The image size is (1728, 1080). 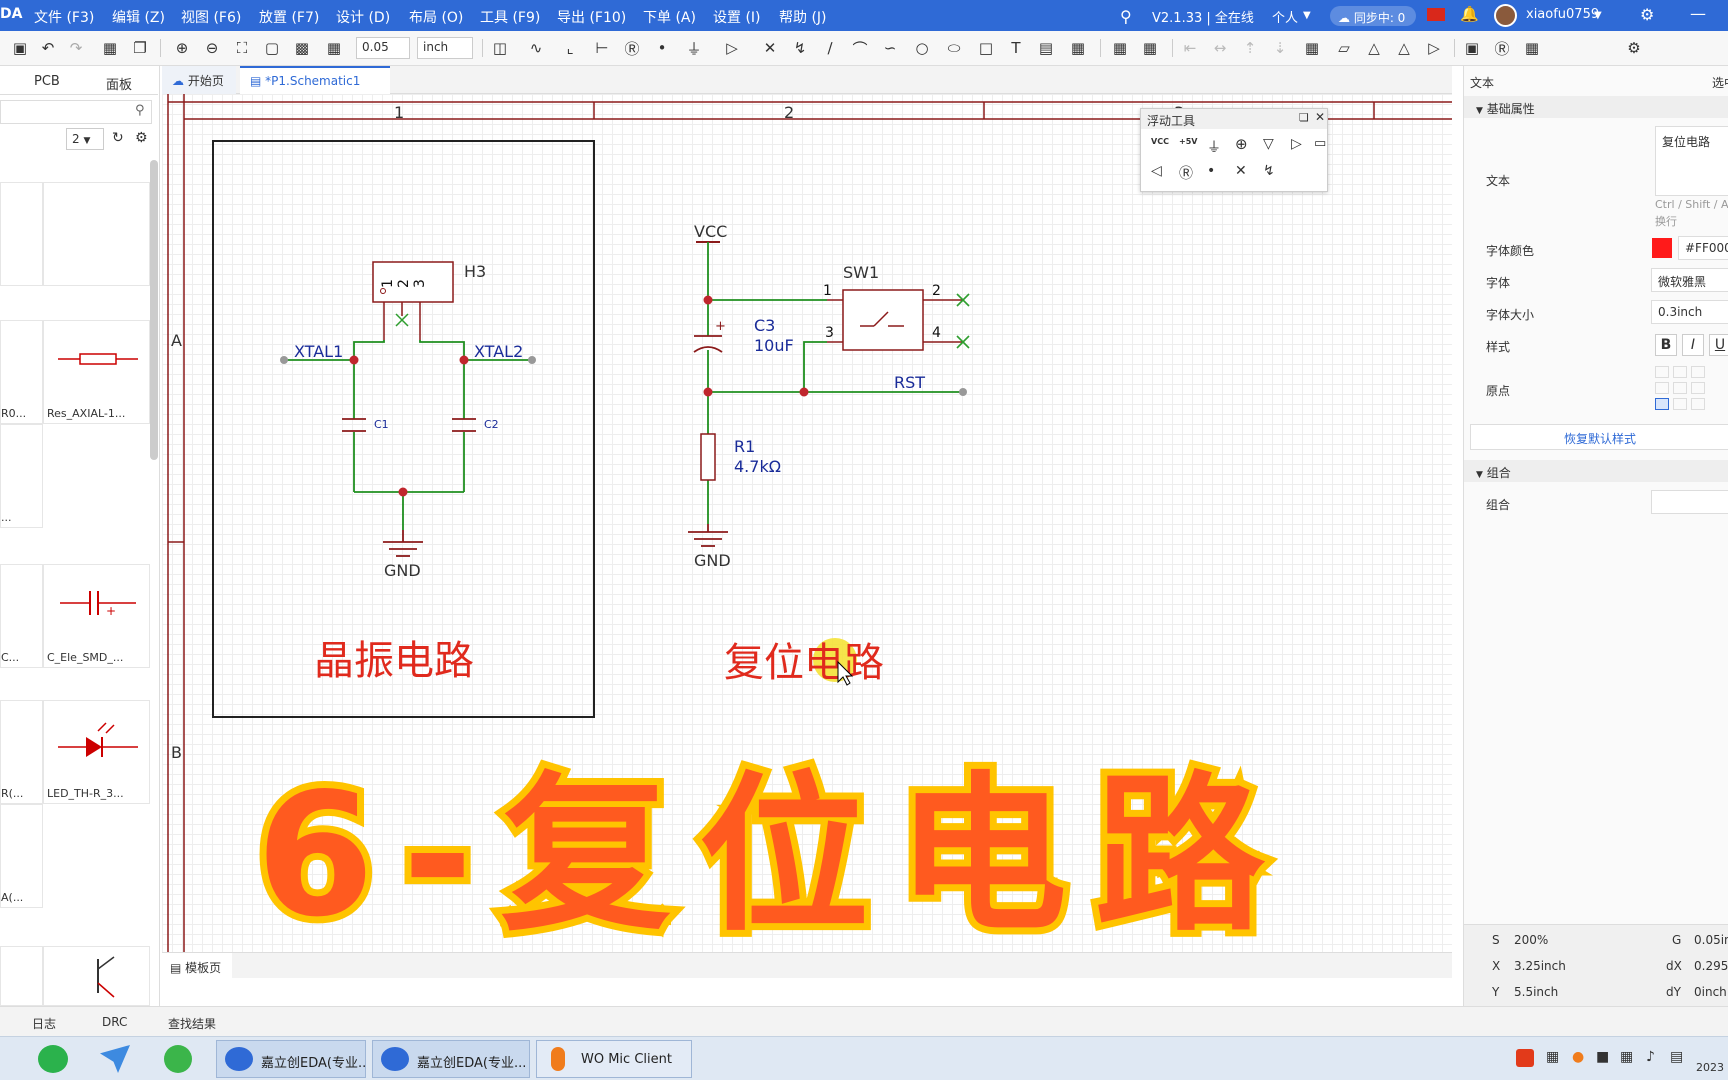 What do you see at coordinates (1280, 48) in the screenshot?
I see `align-bottom-icon: ⇣` at bounding box center [1280, 48].